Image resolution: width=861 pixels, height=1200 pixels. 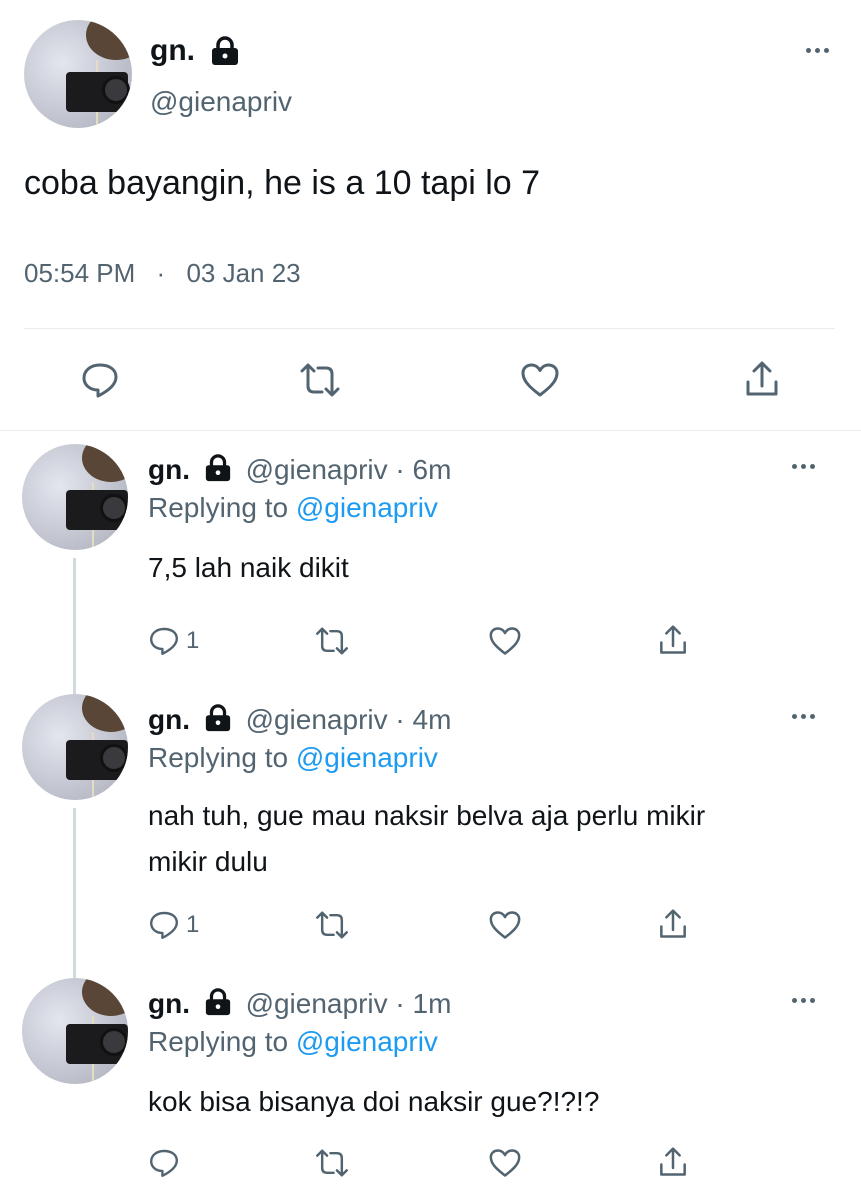 I want to click on reply-header: gn. @gienapriv · 6m, so click(x=299, y=471).